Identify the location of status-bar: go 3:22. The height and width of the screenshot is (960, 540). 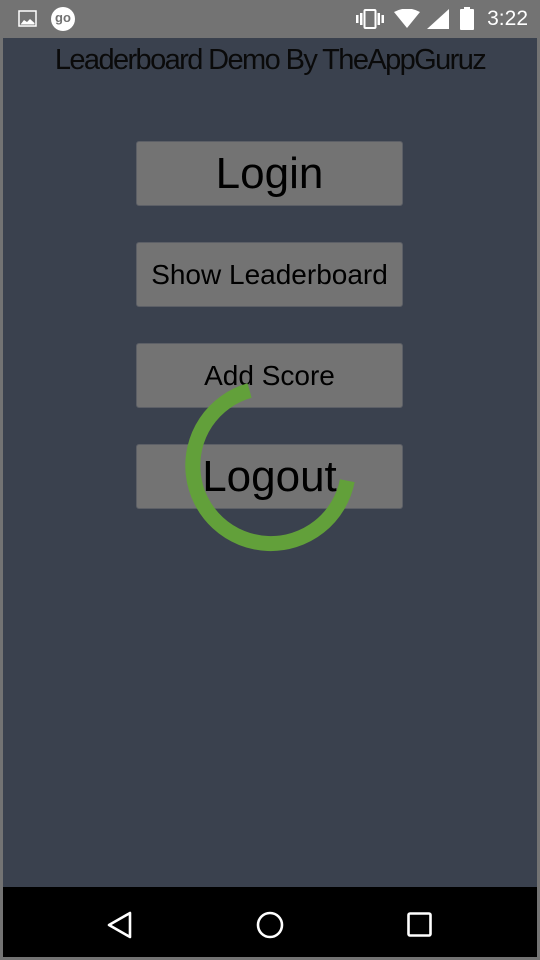
(270, 19).